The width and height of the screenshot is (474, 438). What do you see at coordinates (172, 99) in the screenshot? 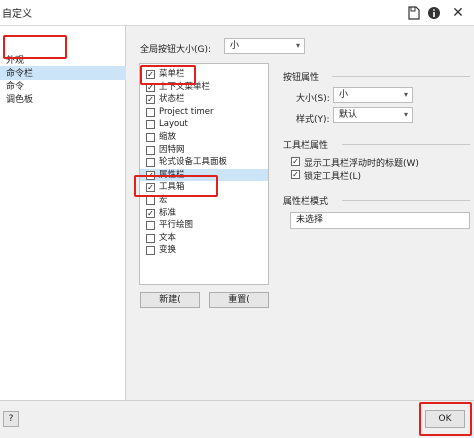
I see `command-bar-label: 状态栏` at bounding box center [172, 99].